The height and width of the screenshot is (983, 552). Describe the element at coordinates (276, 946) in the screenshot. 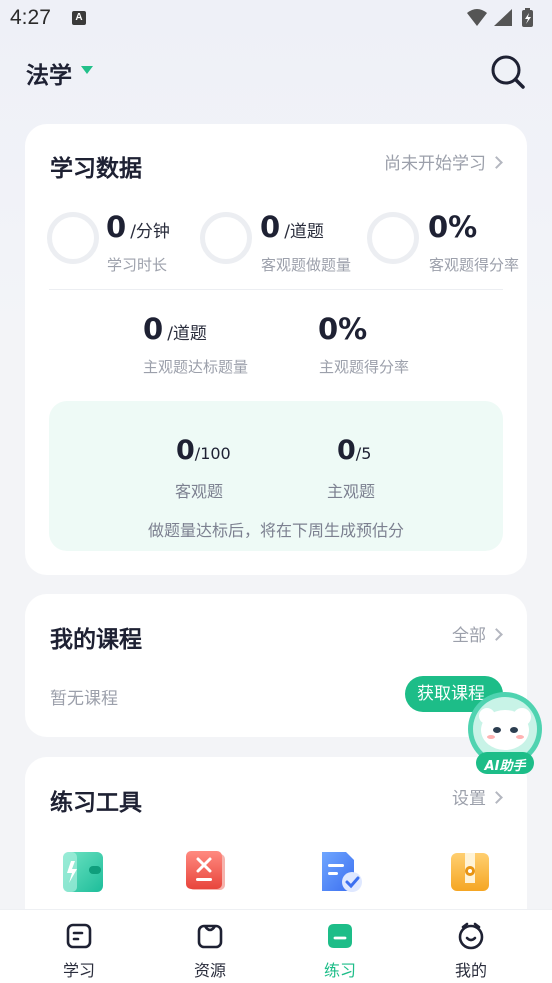

I see `bottom-navigation: 学习 资源 练习 我的` at that location.